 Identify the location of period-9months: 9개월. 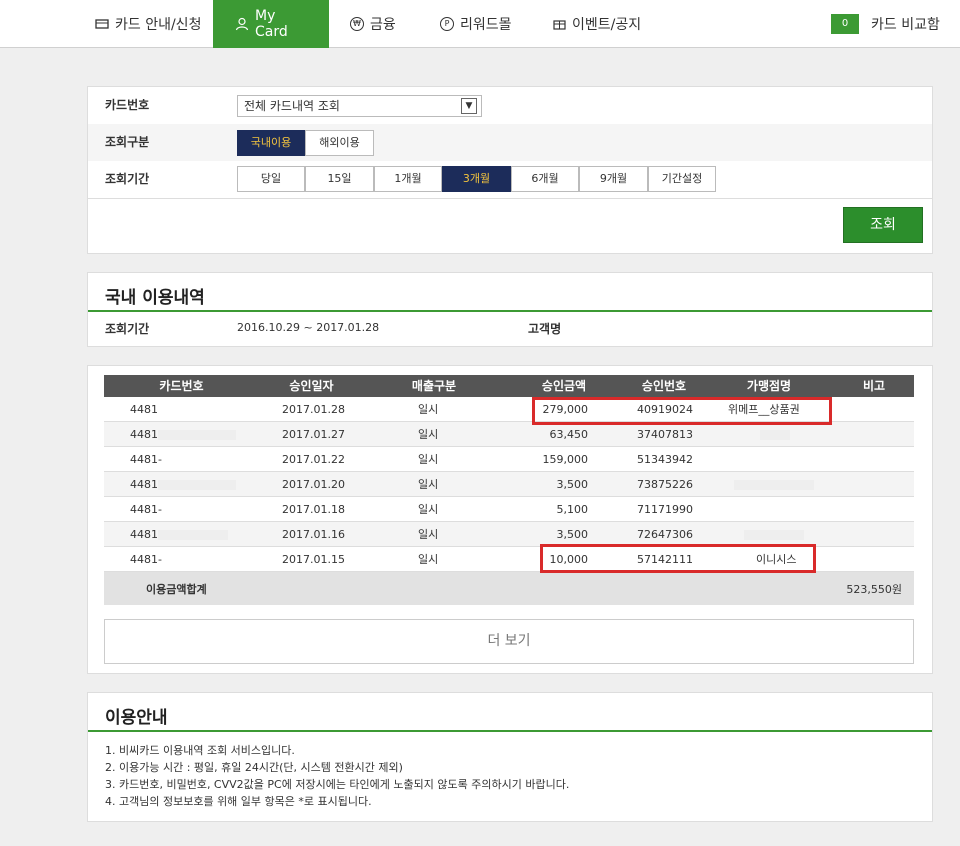
(613, 179).